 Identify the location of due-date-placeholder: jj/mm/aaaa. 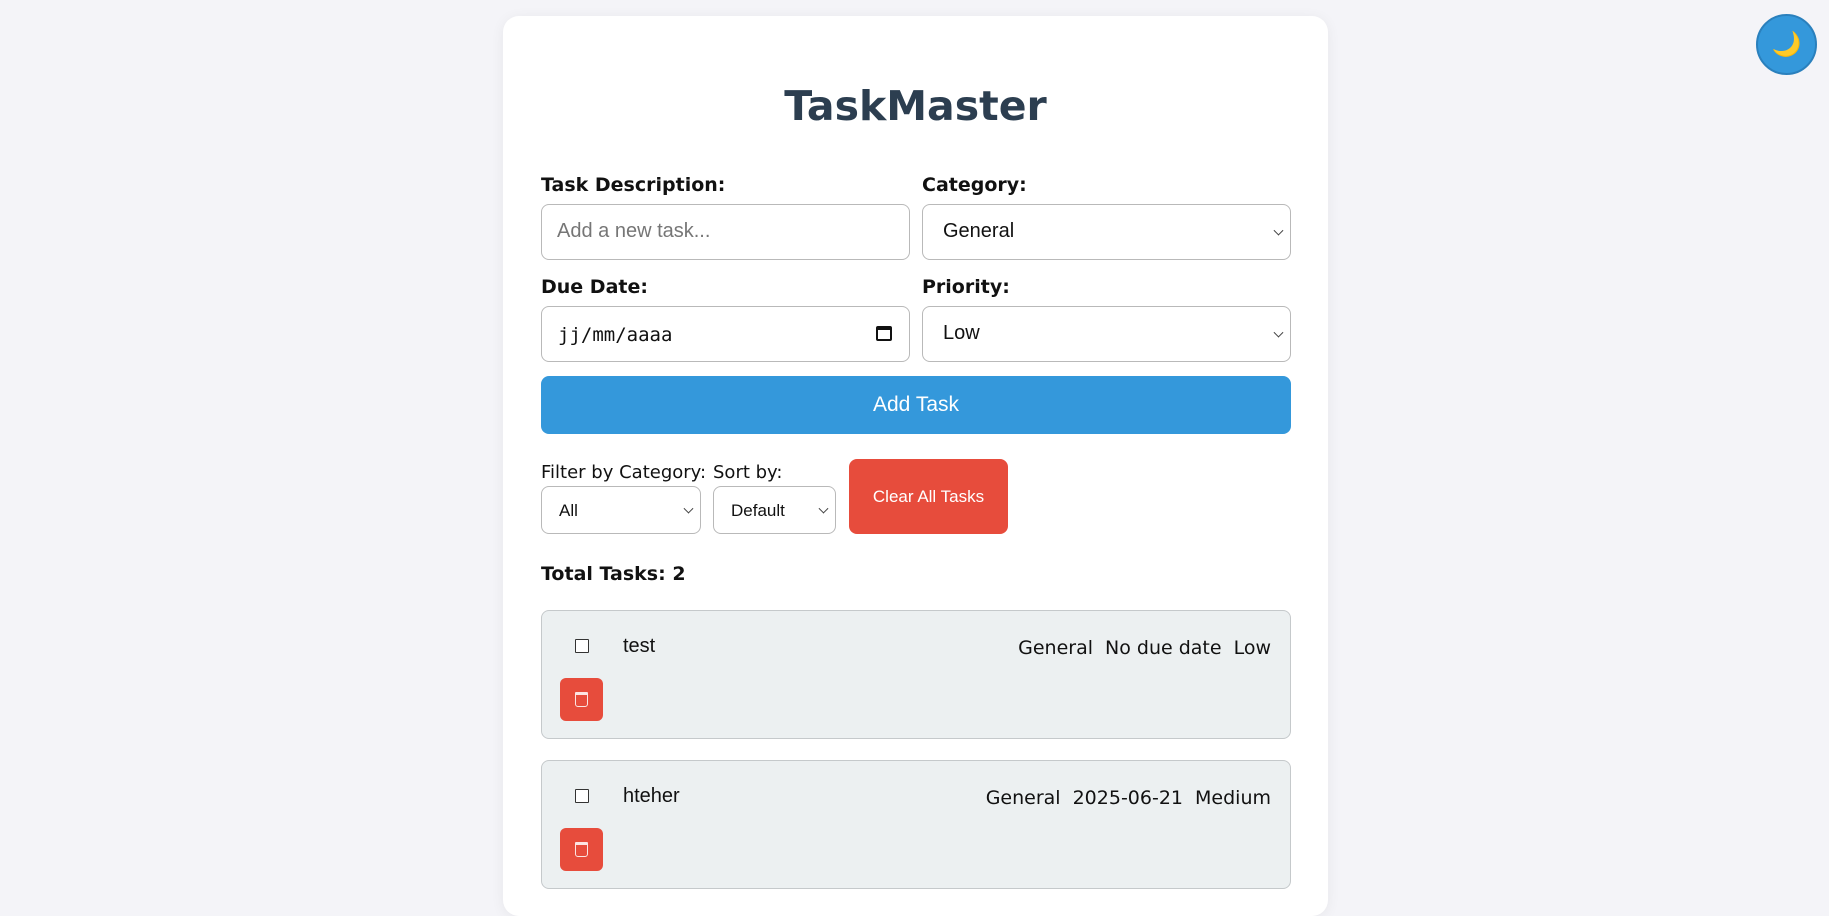
(615, 335).